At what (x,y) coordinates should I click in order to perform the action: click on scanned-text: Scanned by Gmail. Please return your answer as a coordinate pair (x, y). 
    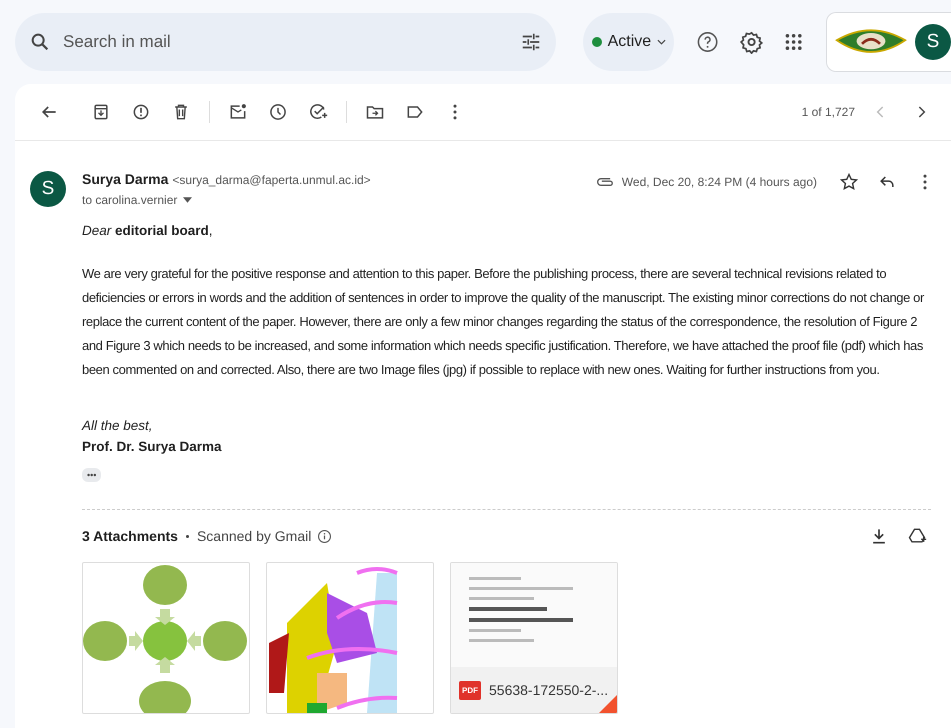
    Looking at the image, I should click on (254, 536).